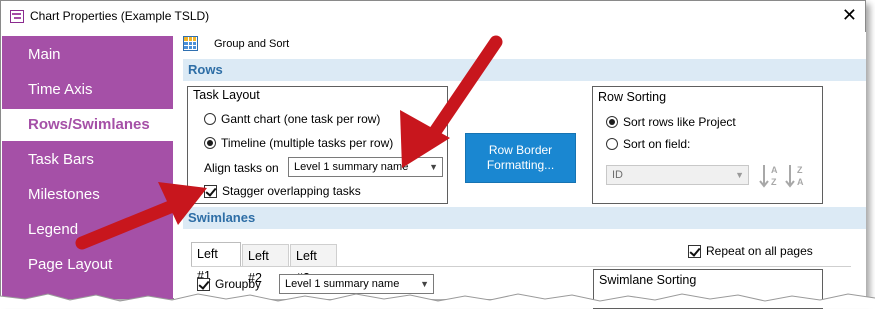  Describe the element at coordinates (251, 44) in the screenshot. I see `group-and-sort-label: Group and Sort` at that location.